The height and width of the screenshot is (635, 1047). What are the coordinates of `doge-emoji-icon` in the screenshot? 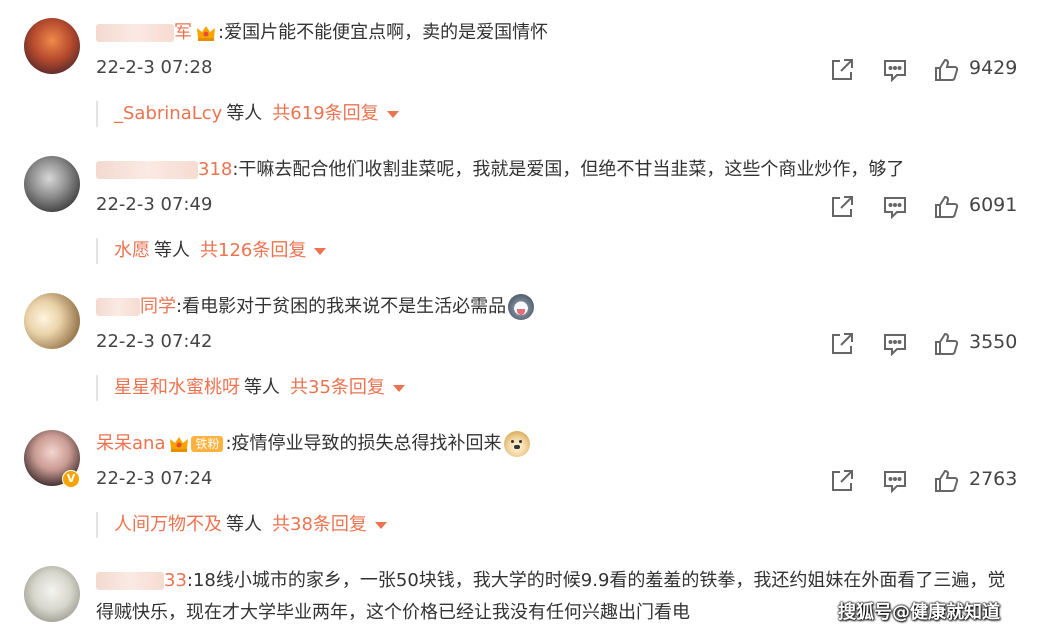 It's located at (516, 444).